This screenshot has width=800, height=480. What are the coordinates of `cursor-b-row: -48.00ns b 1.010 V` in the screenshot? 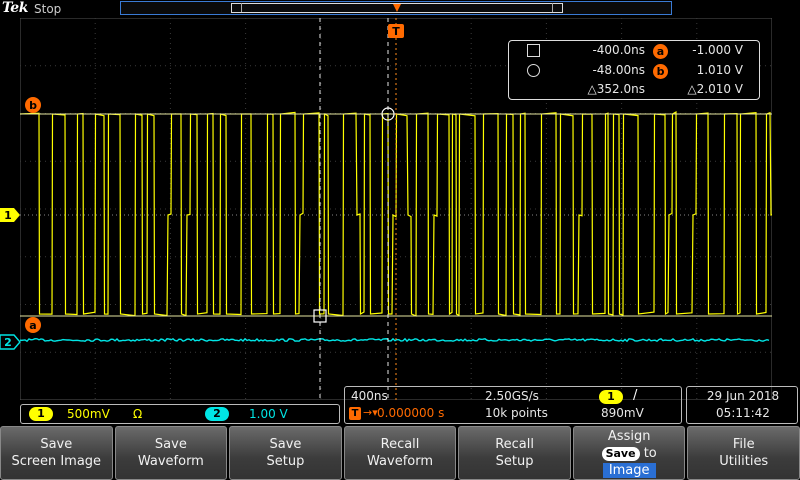 It's located at (635, 71).